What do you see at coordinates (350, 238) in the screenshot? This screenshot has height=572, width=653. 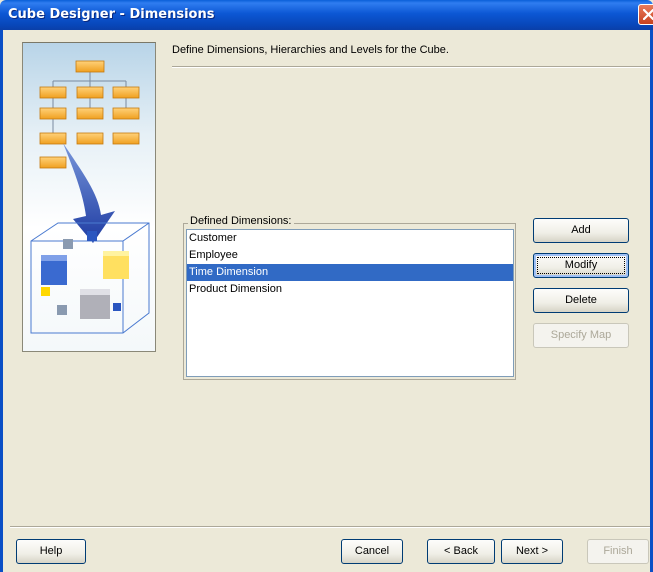 I see `list-item-customer: Customer` at bounding box center [350, 238].